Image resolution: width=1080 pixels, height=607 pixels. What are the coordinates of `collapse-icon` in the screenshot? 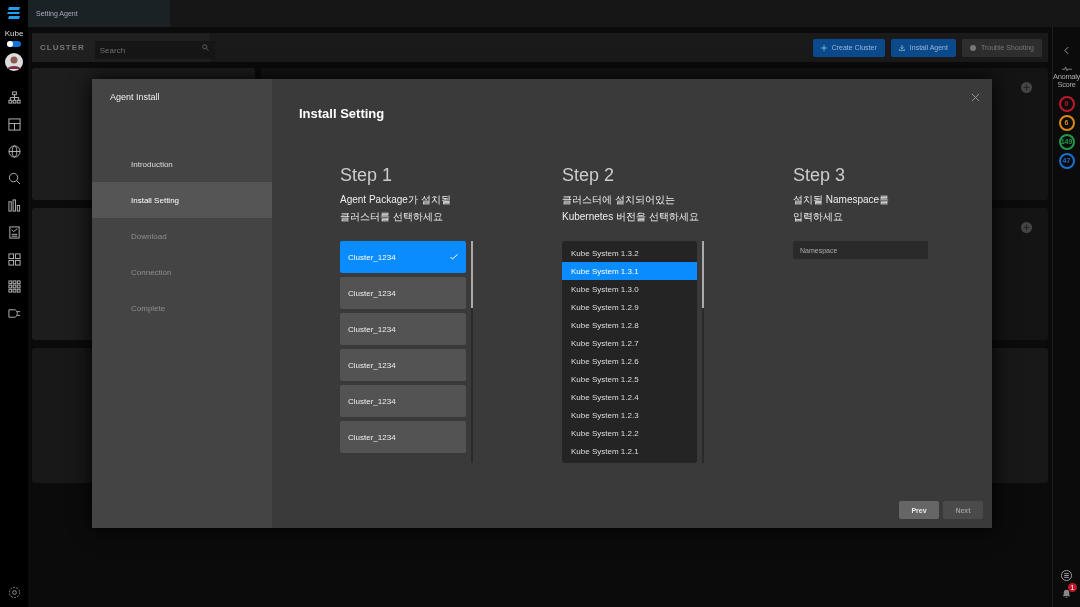 It's located at (1066, 50).